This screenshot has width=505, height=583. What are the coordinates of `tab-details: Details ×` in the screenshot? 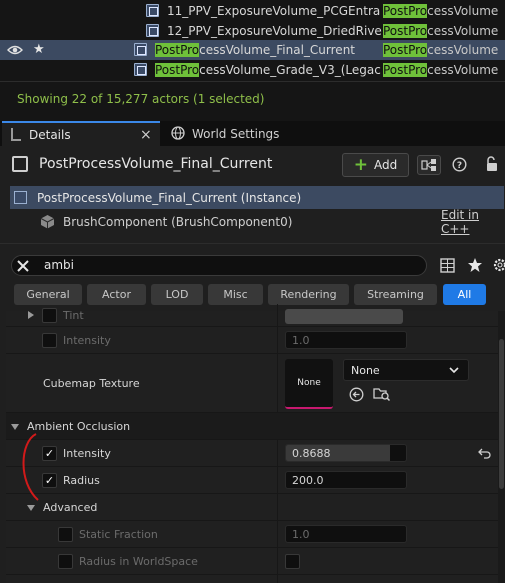 It's located at (81, 133).